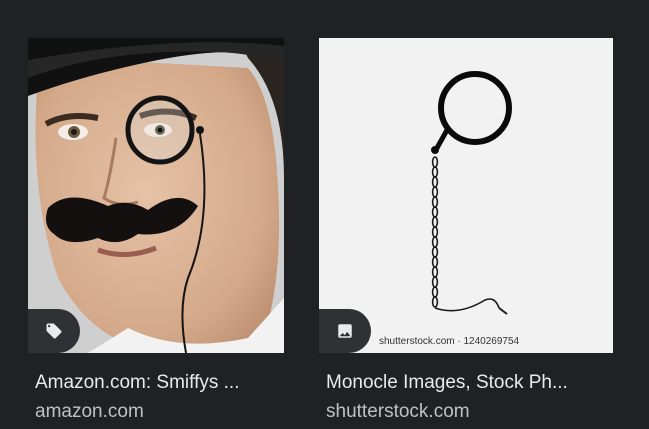 The image size is (649, 429). I want to click on watermark-text: shutterstock.com · 1240269754, so click(449, 341).